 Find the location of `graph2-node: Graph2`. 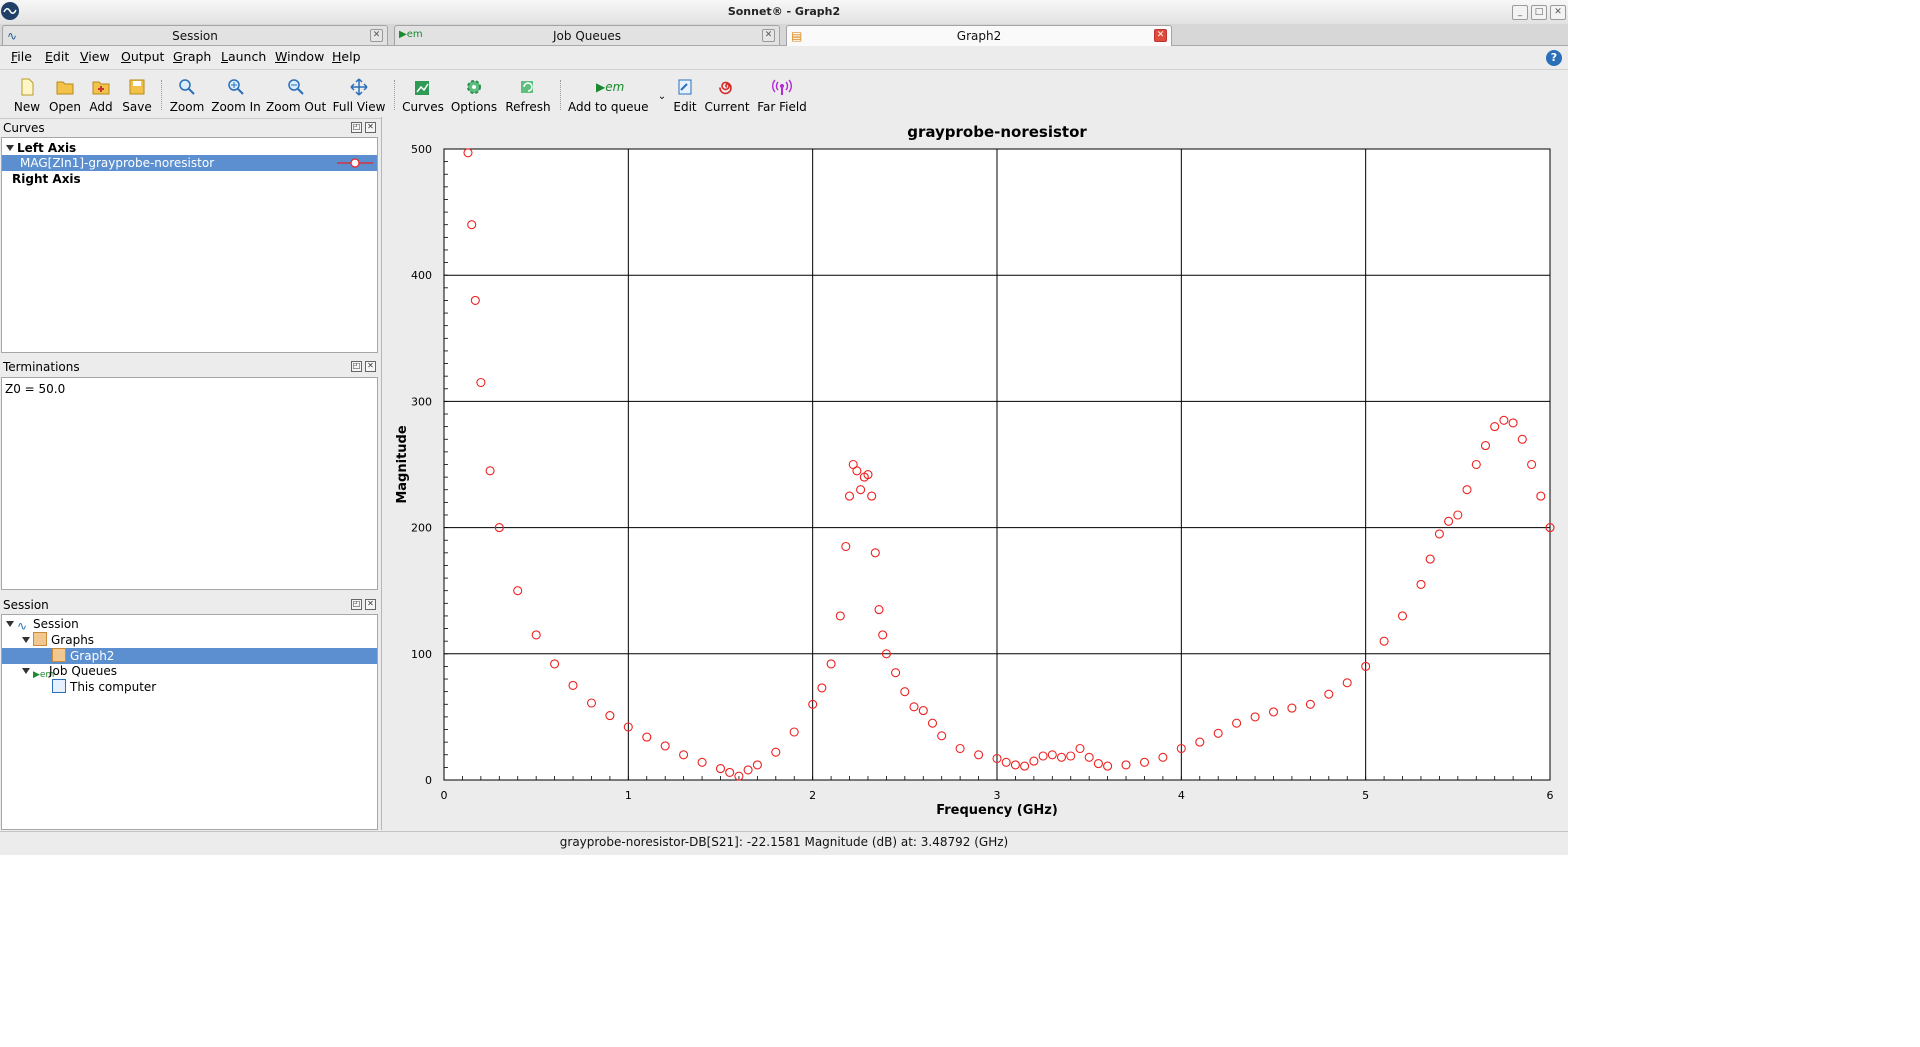

graph2-node: Graph2 is located at coordinates (189, 656).